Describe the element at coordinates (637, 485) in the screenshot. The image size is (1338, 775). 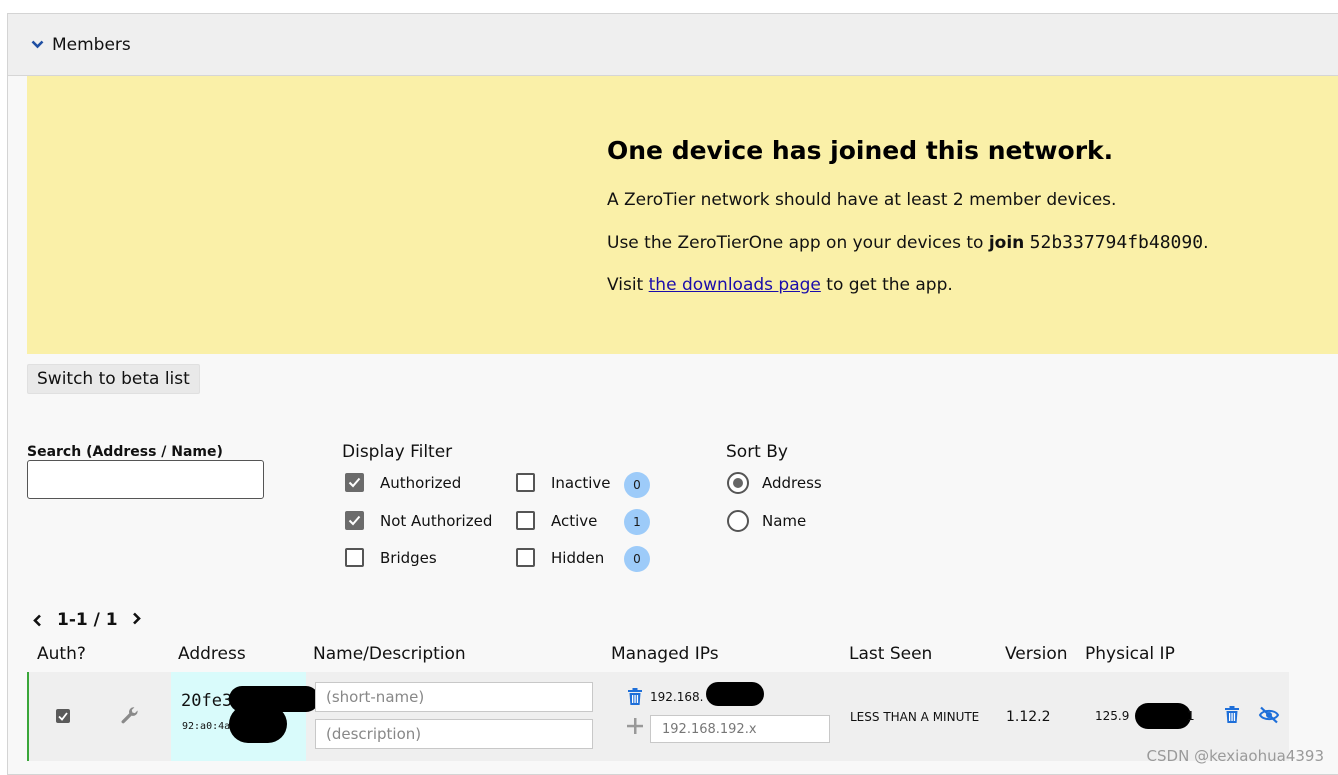
I see `inactive-count-badge: 0` at that location.